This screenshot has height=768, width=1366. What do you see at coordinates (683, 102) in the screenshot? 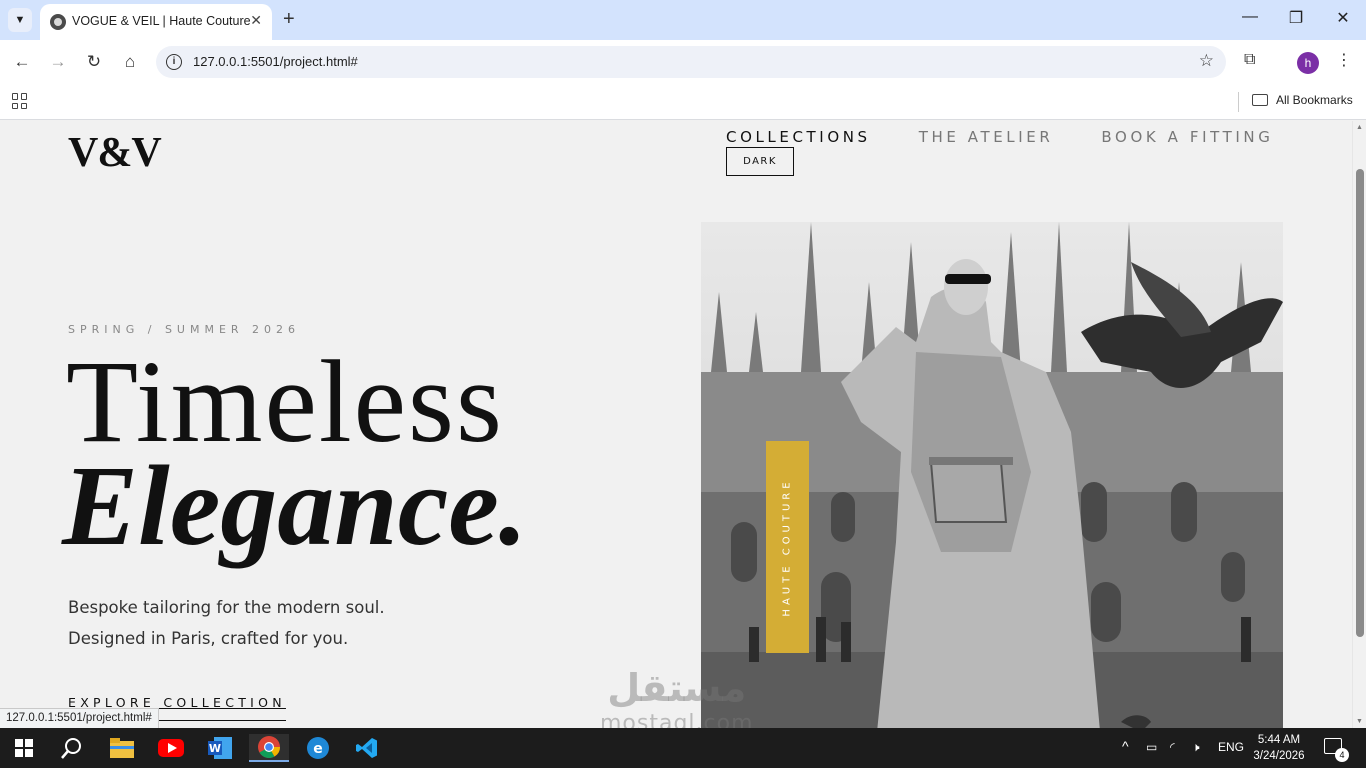
I see `bookmarks-bar: All Bookmarks` at bounding box center [683, 102].